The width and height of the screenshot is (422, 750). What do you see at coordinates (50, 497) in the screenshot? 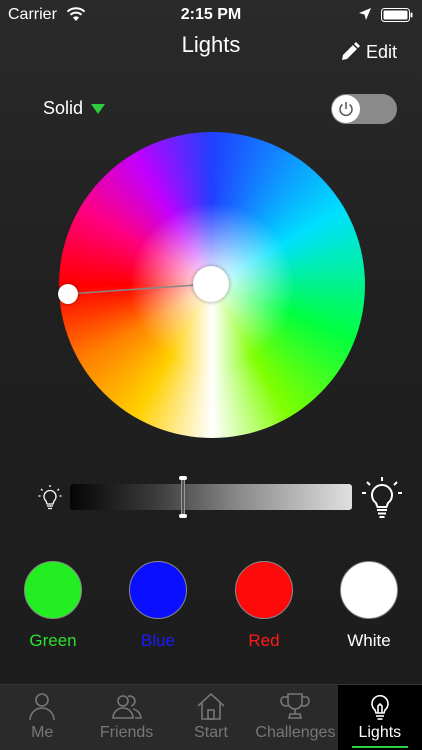
I see `dim-bulb-icon` at bounding box center [50, 497].